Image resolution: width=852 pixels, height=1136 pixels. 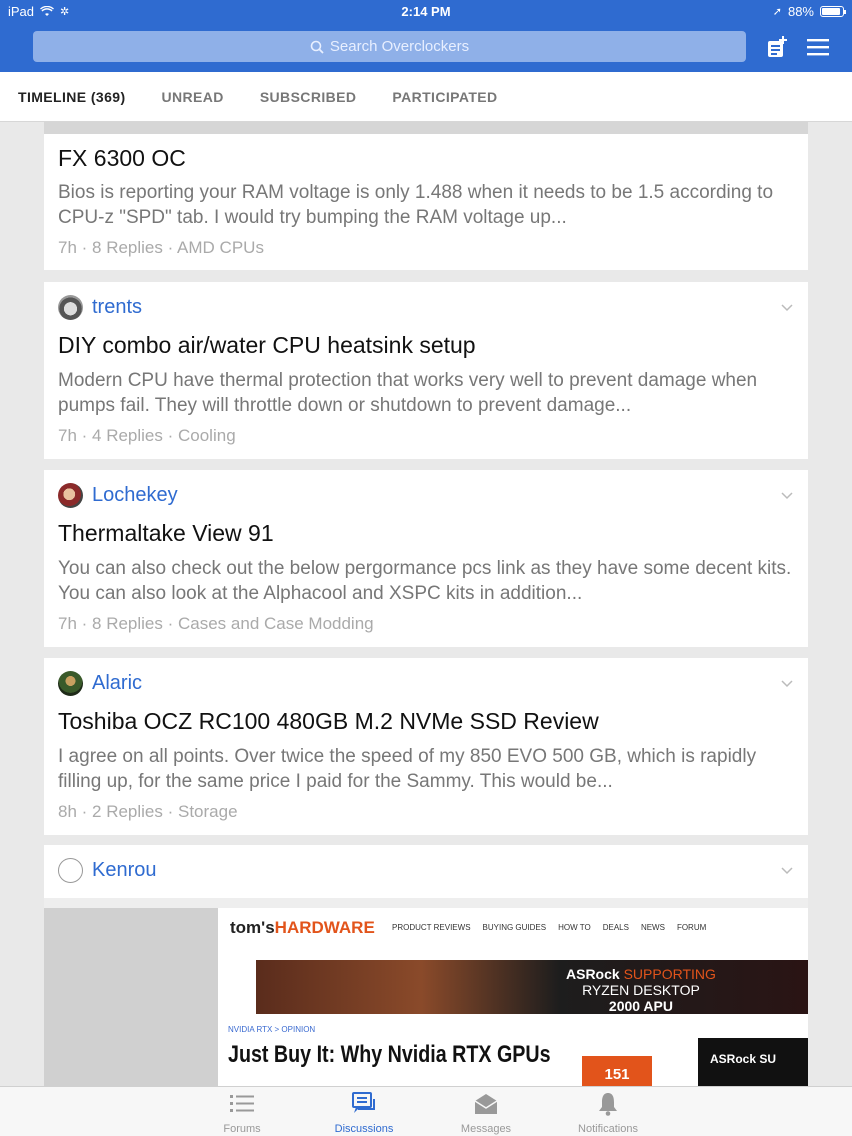 I want to click on tabbar-label: Discussions, so click(x=364, y=1129).